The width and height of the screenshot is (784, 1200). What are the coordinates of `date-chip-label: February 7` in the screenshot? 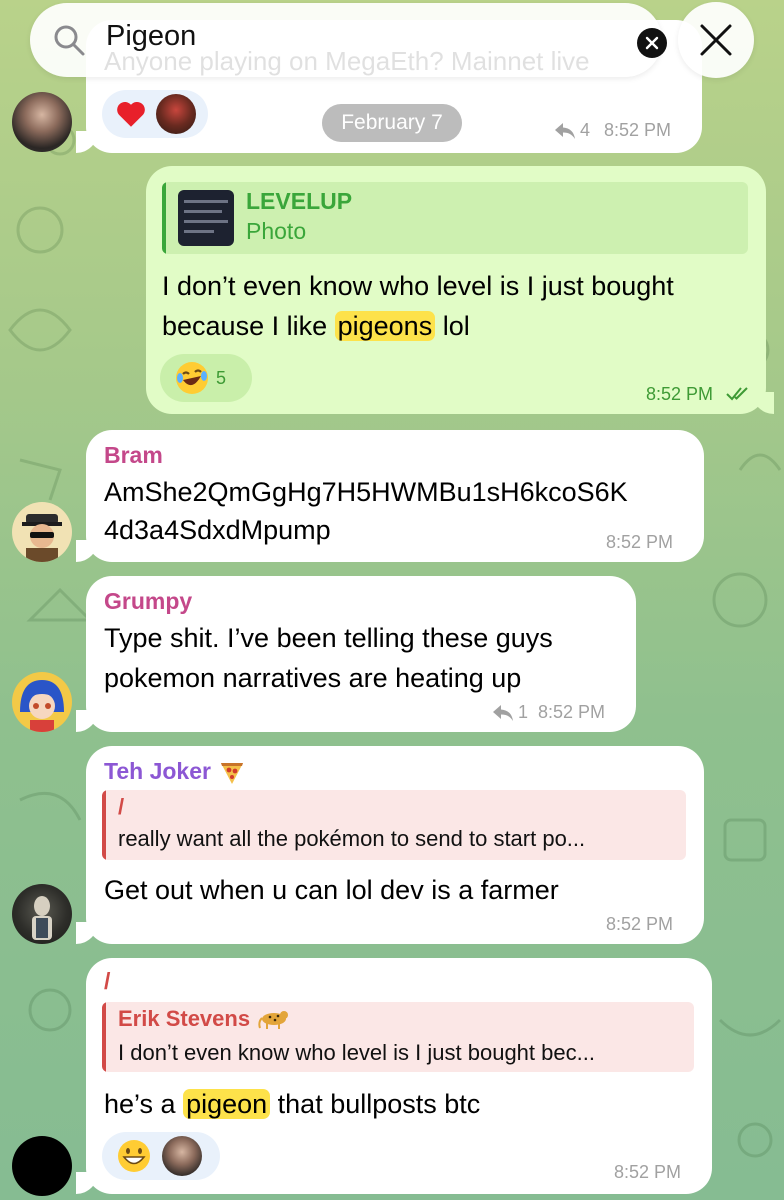 It's located at (392, 122).